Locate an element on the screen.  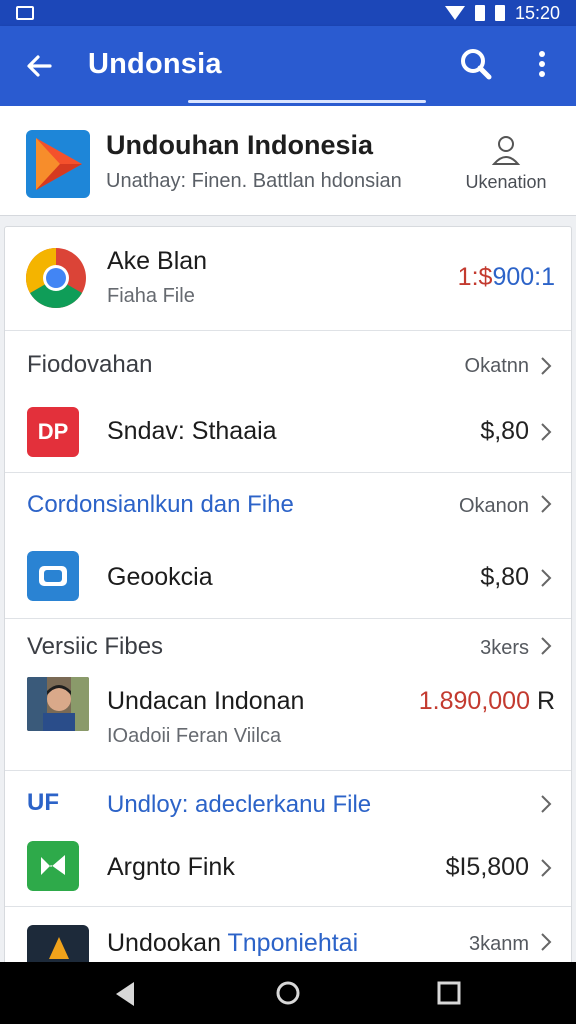
app-name: Ake Blan is located at coordinates (157, 261).